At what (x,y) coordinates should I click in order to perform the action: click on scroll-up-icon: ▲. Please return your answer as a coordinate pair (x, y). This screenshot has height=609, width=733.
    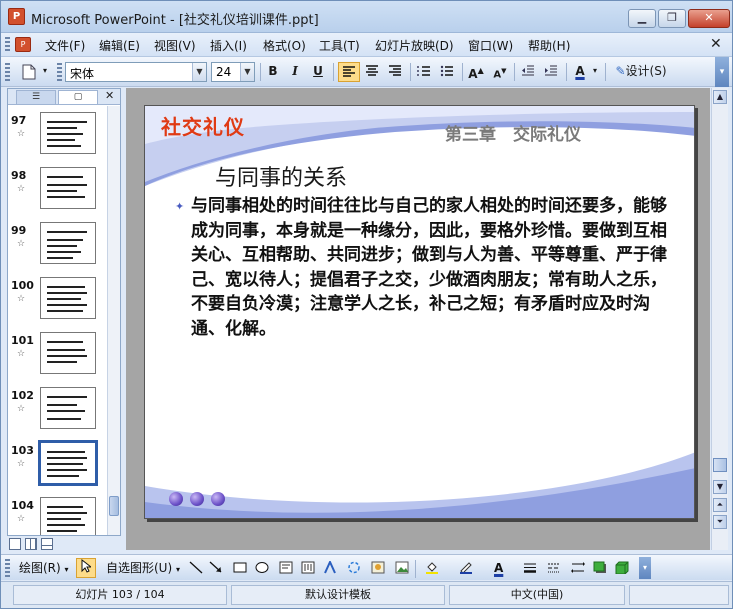
    Looking at the image, I should click on (720, 97).